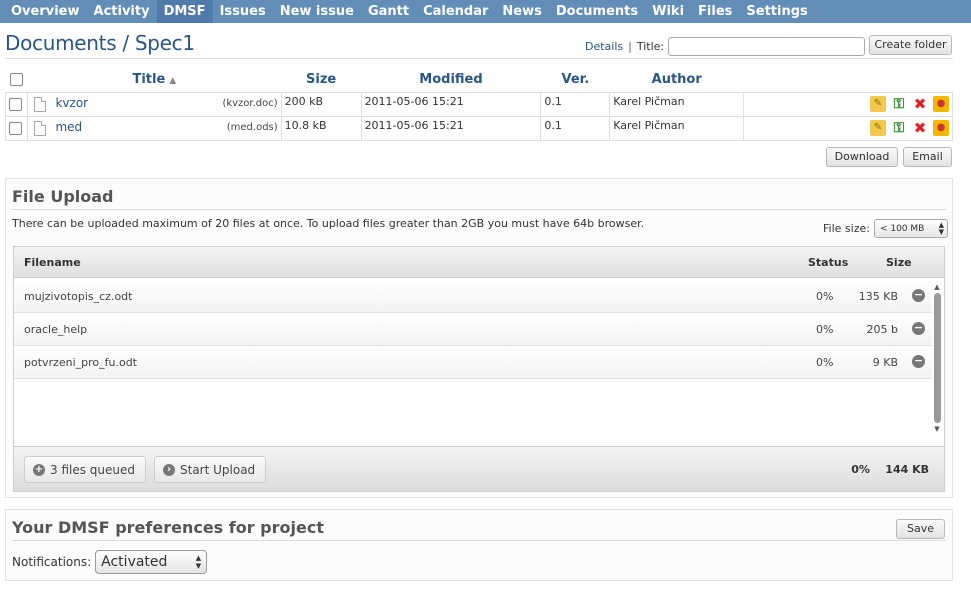 The height and width of the screenshot is (594, 971). What do you see at coordinates (388, 11) in the screenshot?
I see `tab-gantt: Gantt` at bounding box center [388, 11].